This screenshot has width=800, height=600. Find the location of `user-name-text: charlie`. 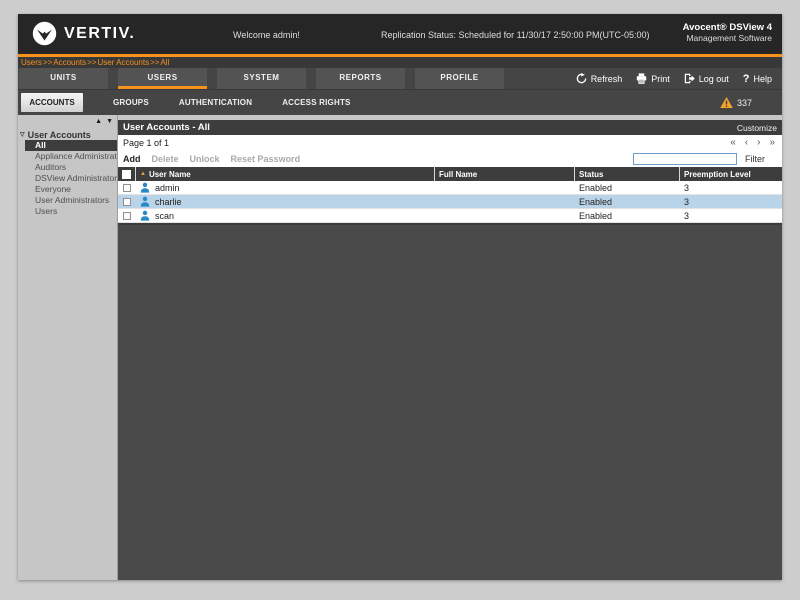

user-name-text: charlie is located at coordinates (168, 201).